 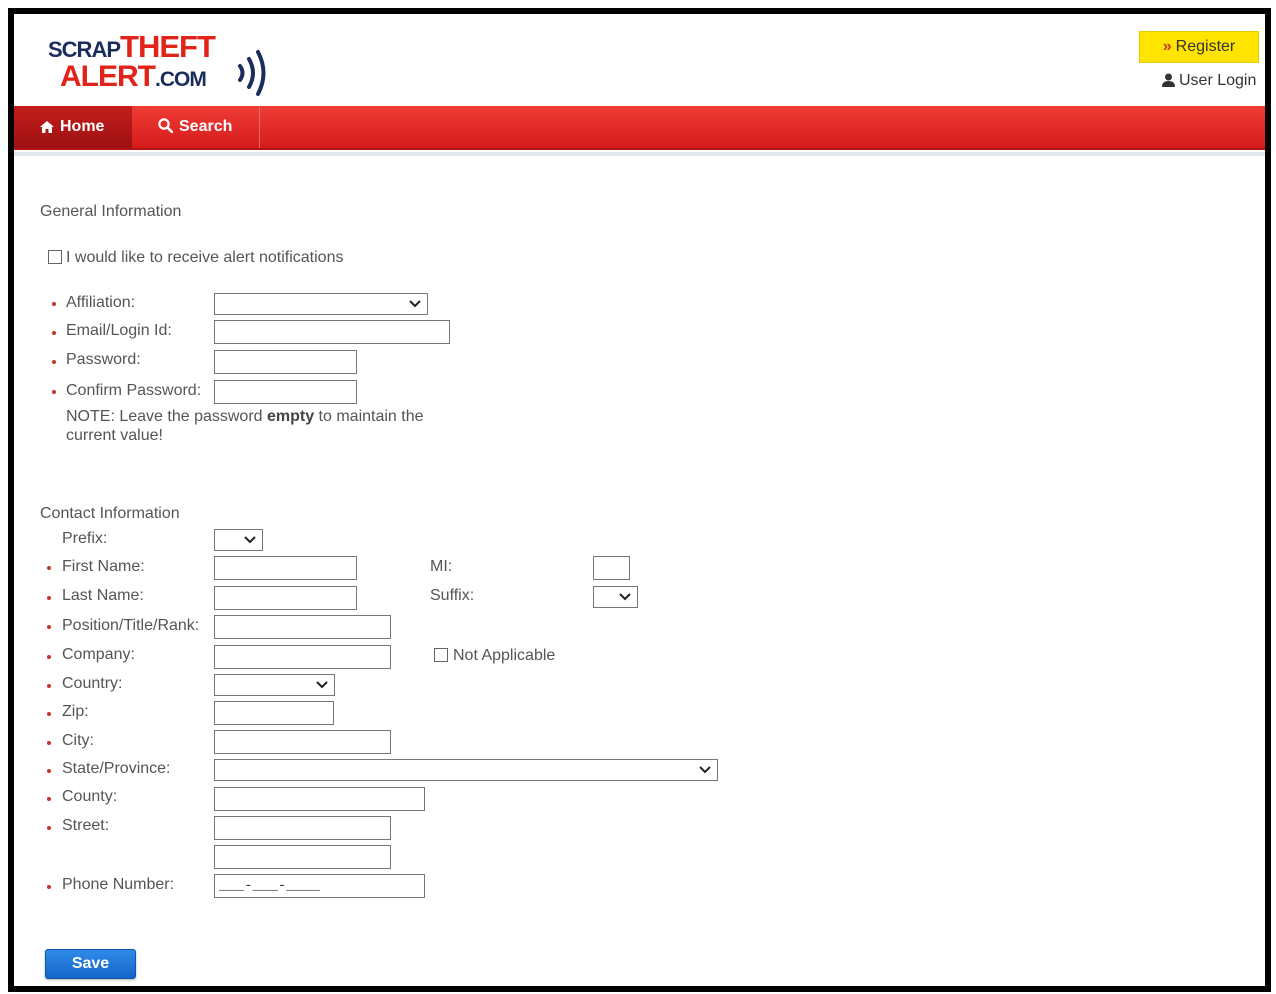 I want to click on street-label: Street:, so click(x=86, y=825).